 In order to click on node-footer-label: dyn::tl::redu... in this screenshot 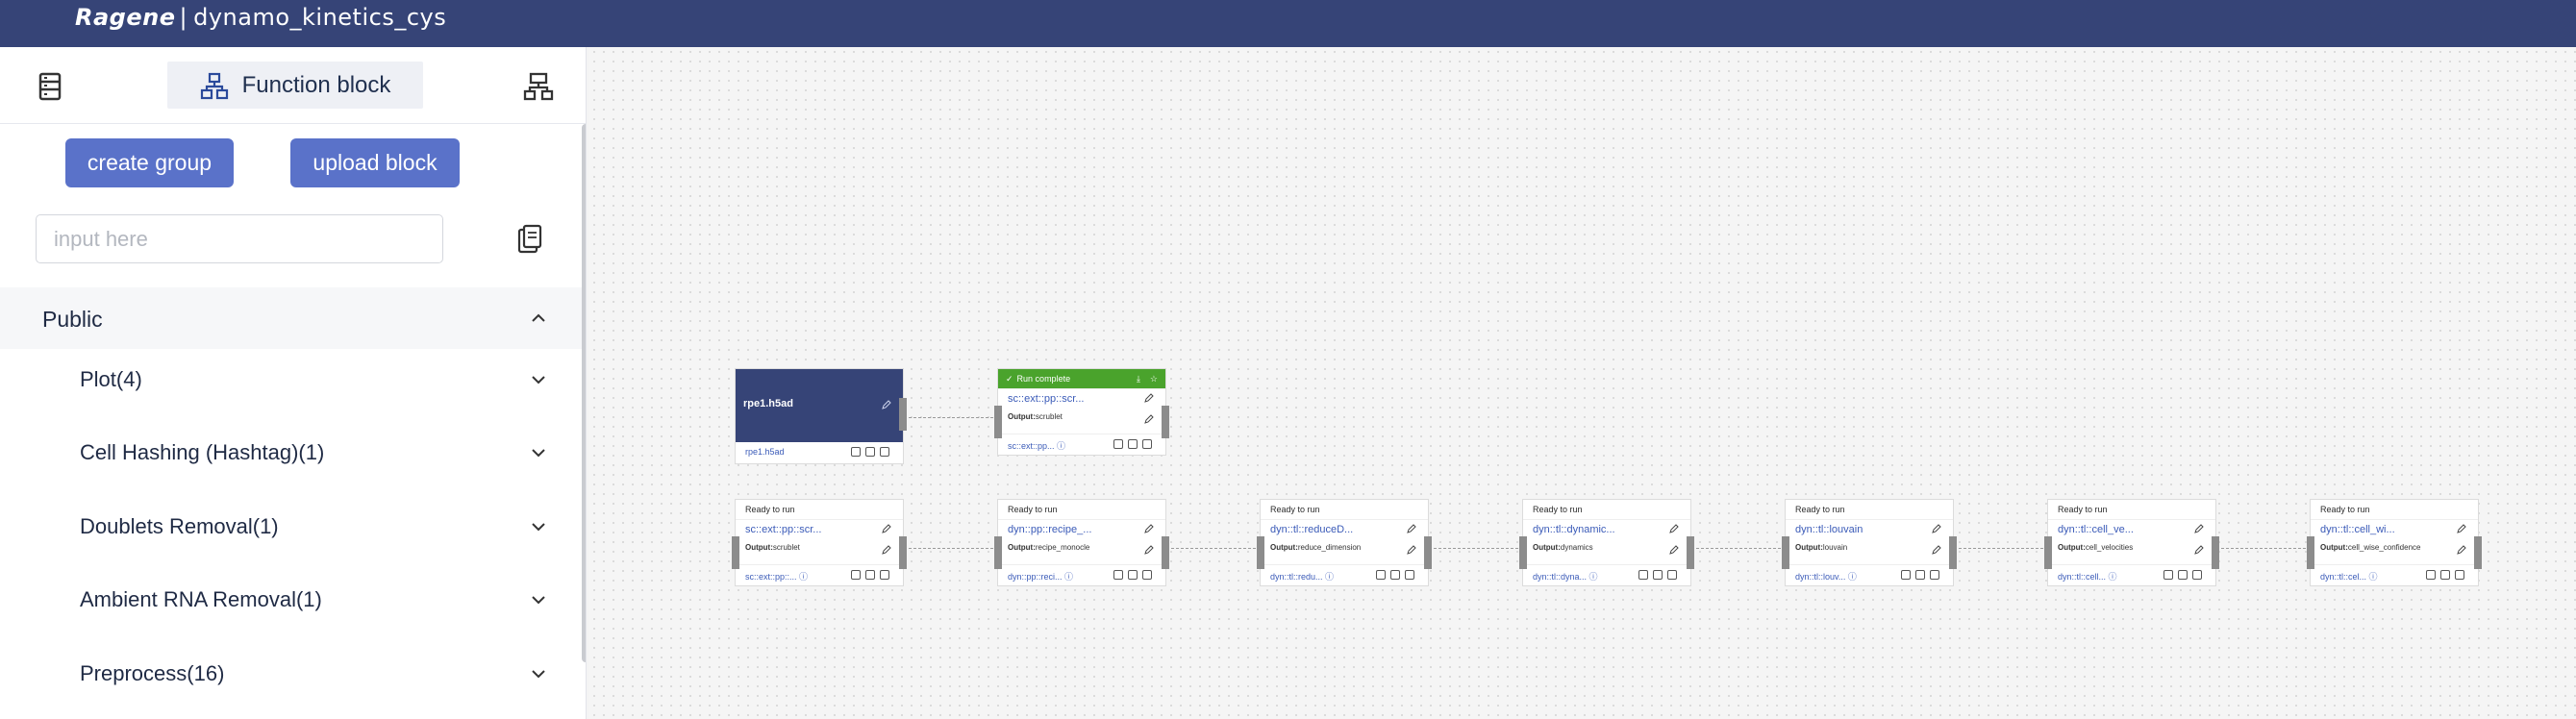, I will do `click(1296, 577)`.